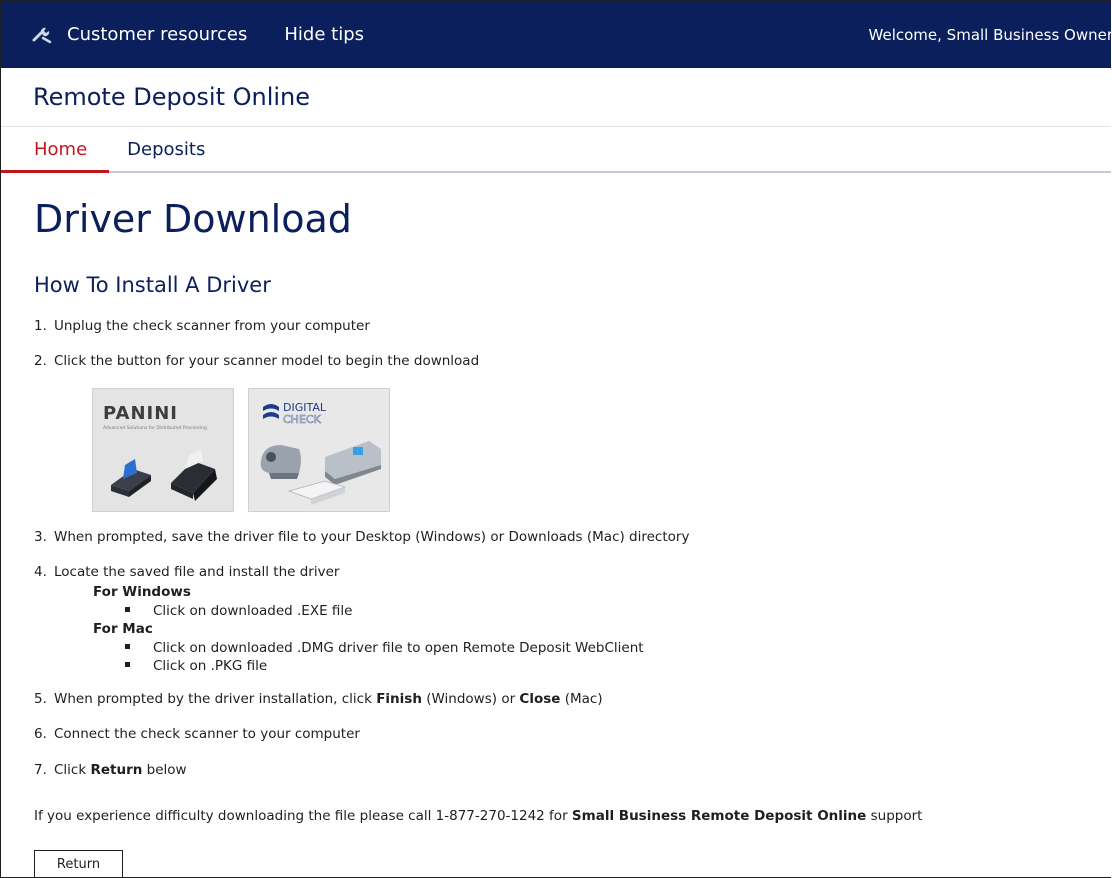 Image resolution: width=1112 pixels, height=878 pixels. Describe the element at coordinates (123, 629) in the screenshot. I see `mac-heading: For Mac` at that location.